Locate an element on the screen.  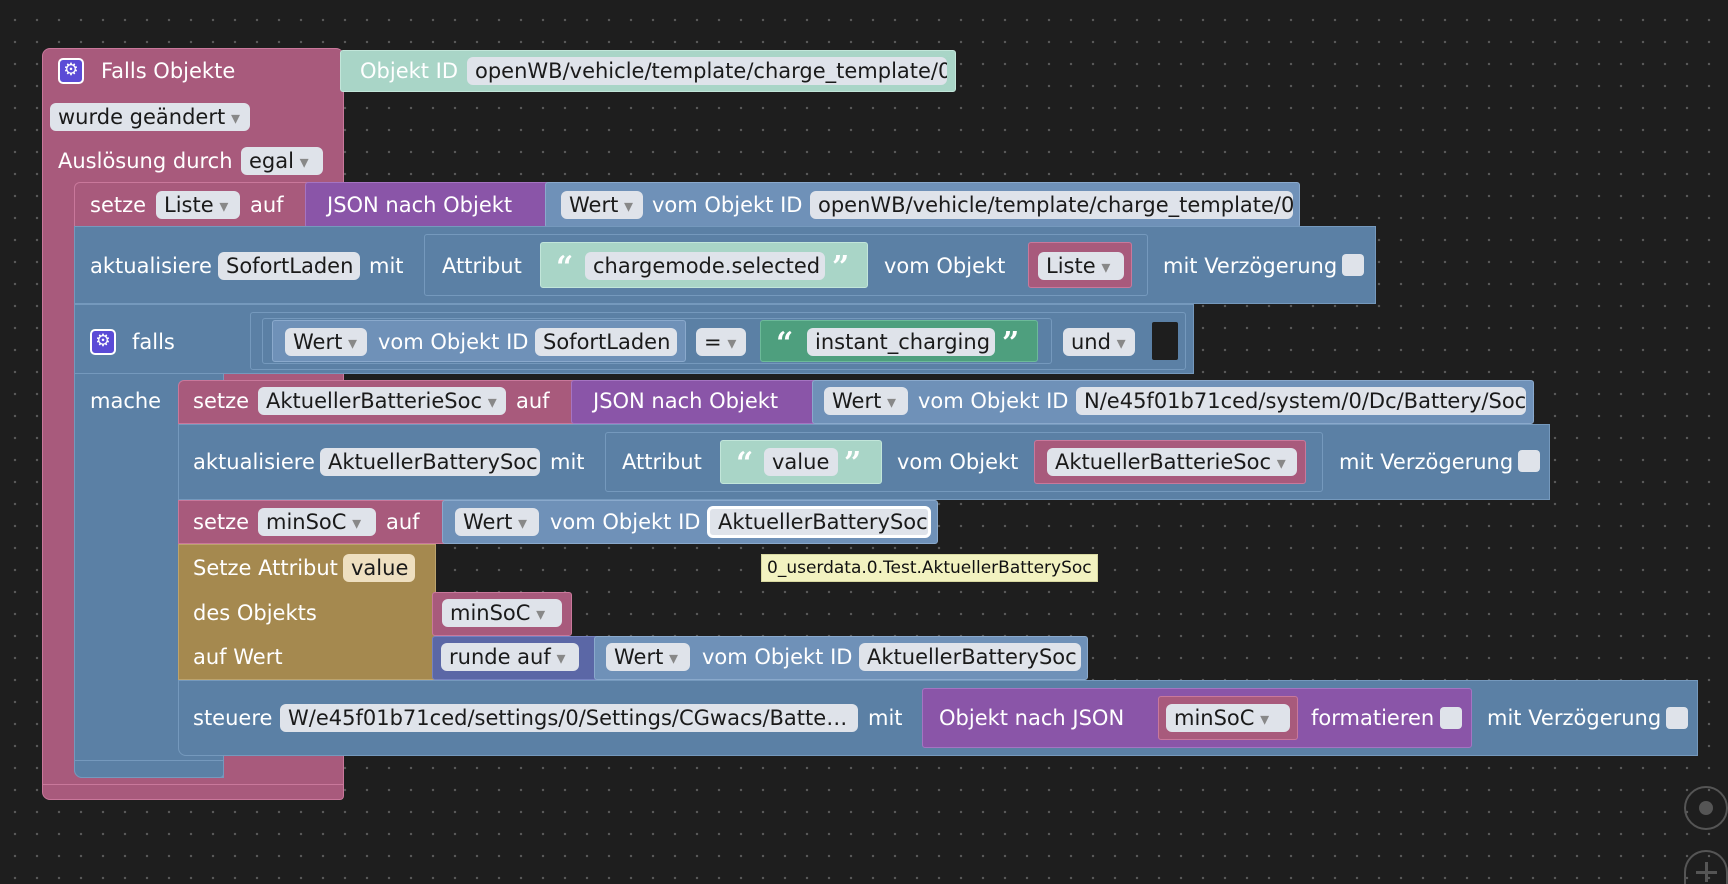
update-batt-mit: mit is located at coordinates (567, 462).